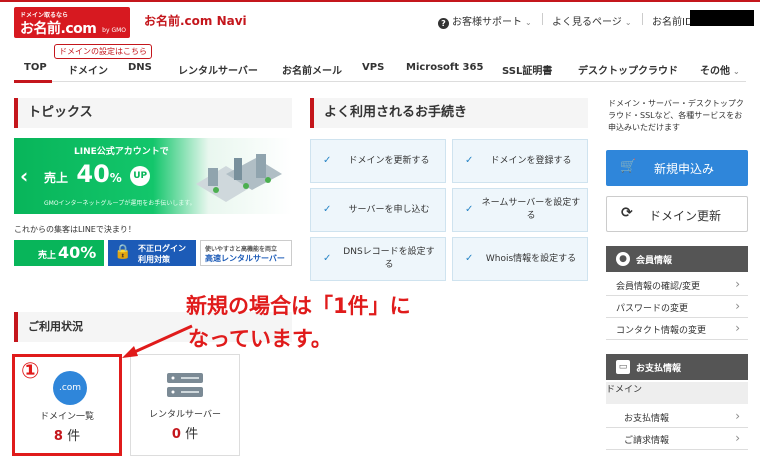 The width and height of the screenshot is (760, 456). I want to click on refresh-icon: ⟳, so click(627, 213).